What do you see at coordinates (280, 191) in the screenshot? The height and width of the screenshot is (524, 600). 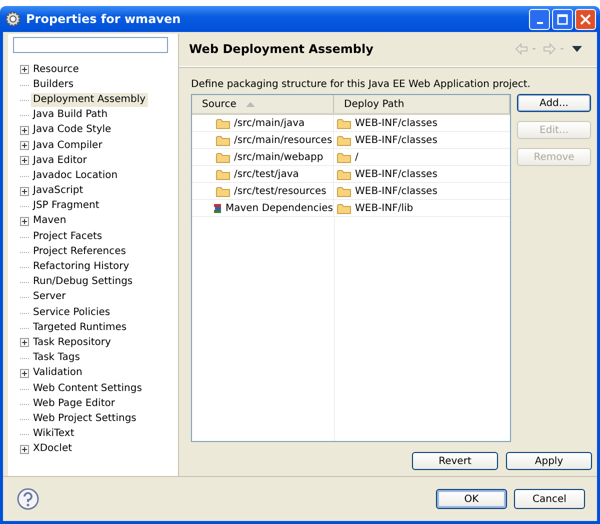 I see `table-cell: /src/test/resources` at bounding box center [280, 191].